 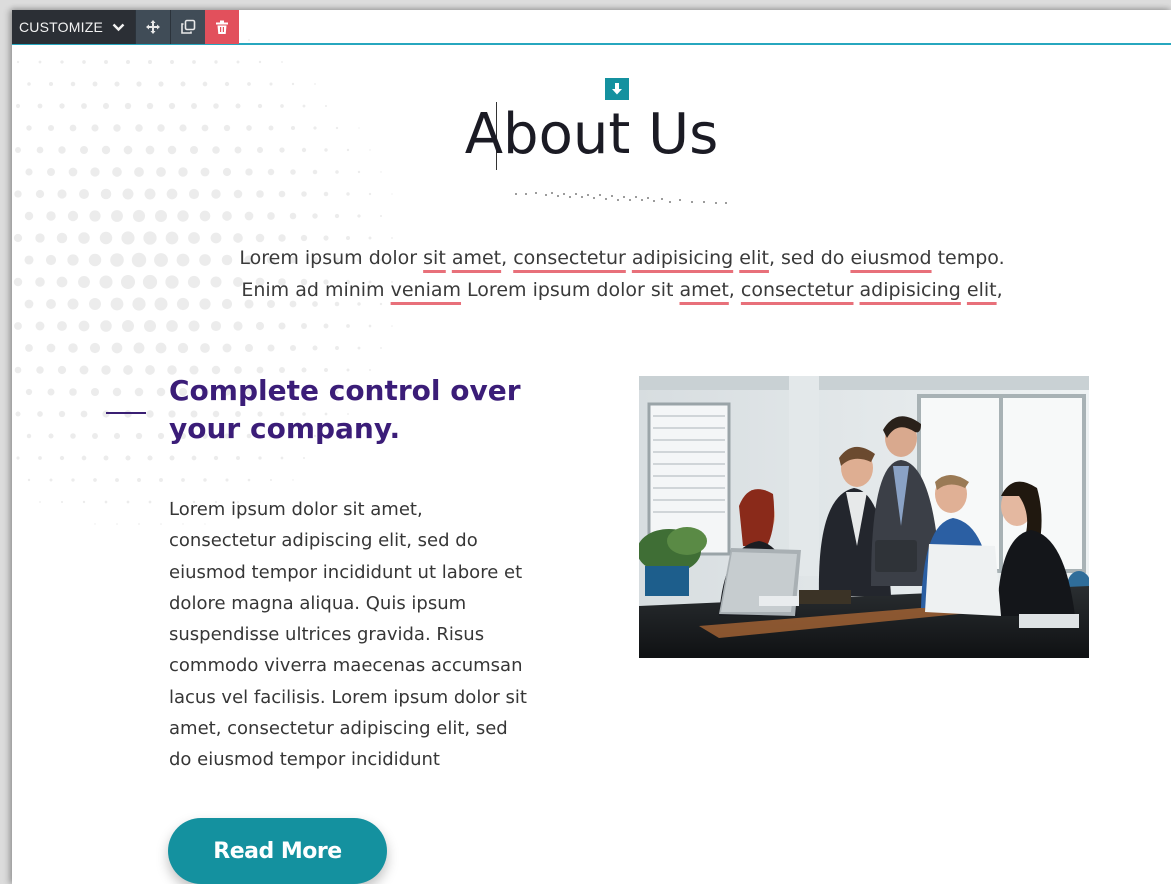 I want to click on chevron-down-icon, so click(x=118, y=27).